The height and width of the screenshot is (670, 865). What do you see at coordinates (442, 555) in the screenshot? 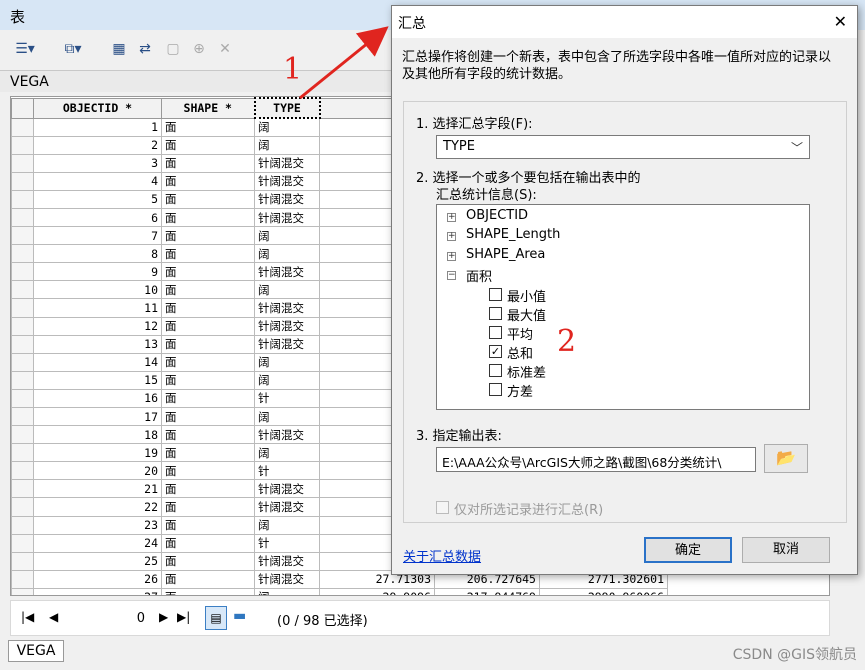
I see `help-link: 关于汇总数据` at bounding box center [442, 555].